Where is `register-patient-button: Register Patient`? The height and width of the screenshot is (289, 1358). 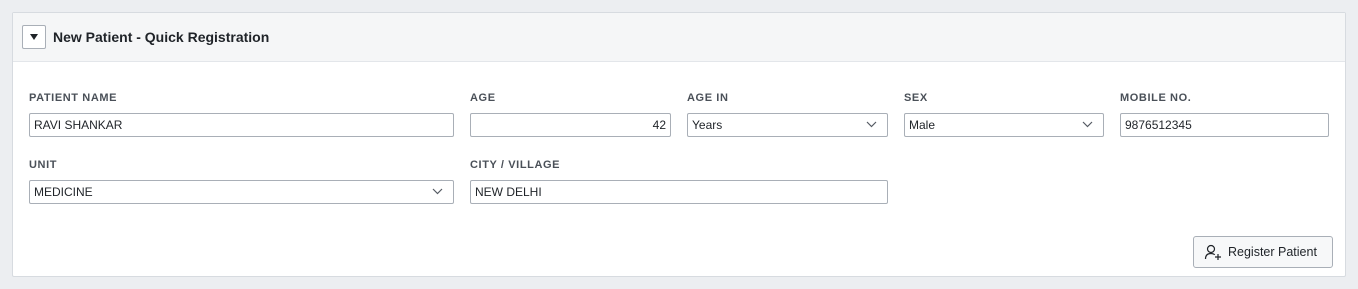
register-patient-button: Register Patient is located at coordinates (1263, 252).